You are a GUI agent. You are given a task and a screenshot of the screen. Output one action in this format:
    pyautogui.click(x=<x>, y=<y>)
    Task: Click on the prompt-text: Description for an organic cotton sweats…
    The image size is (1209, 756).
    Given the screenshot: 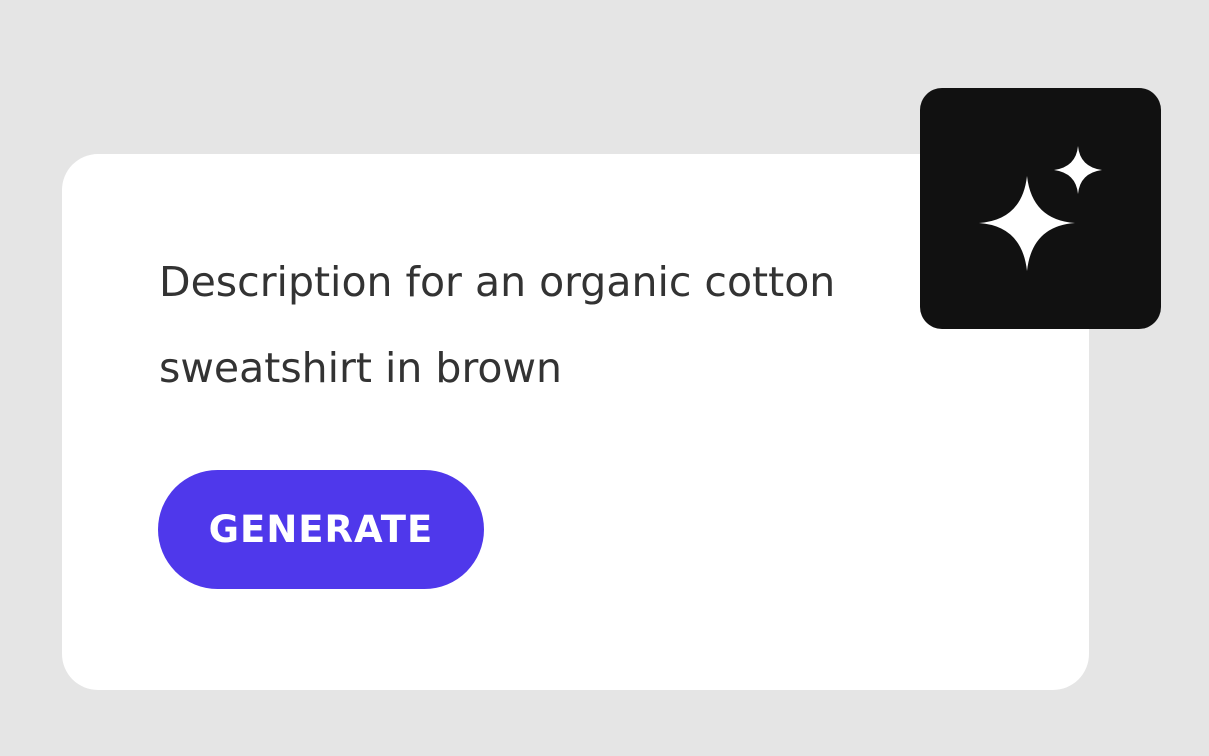 What is the action you would take?
    pyautogui.click(x=539, y=325)
    